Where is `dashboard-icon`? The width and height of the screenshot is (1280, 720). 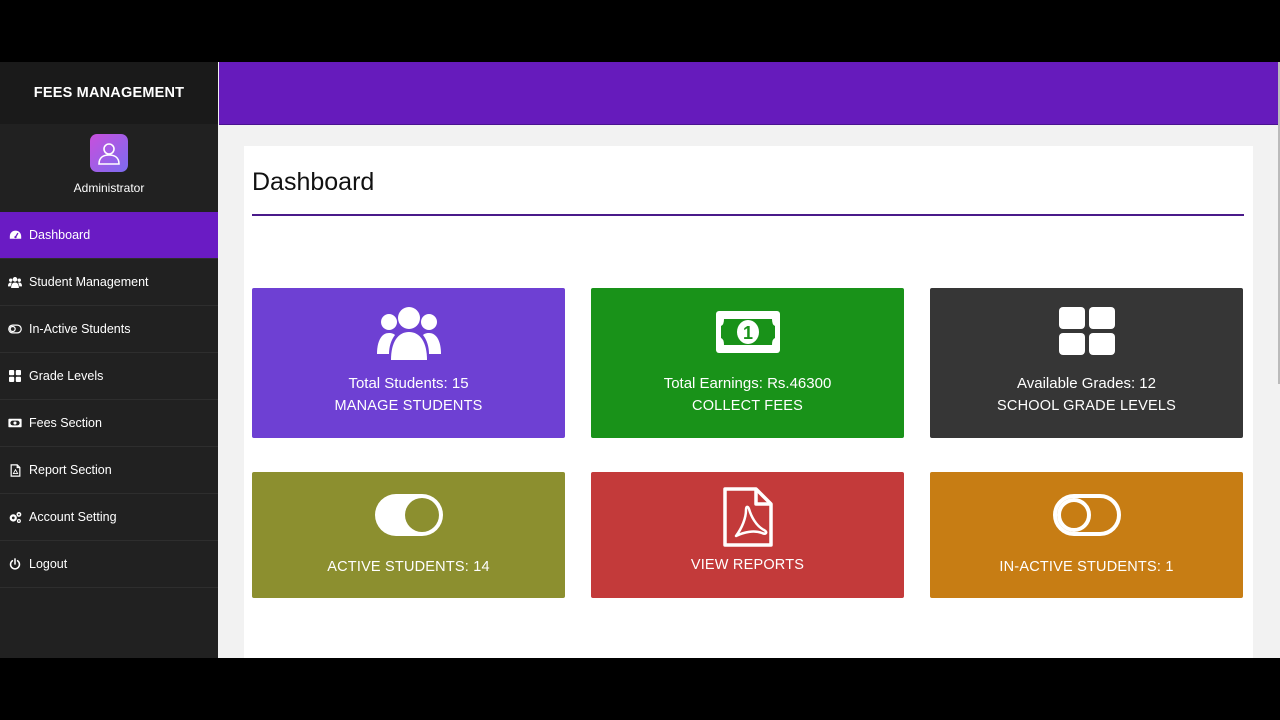
dashboard-icon is located at coordinates (15, 235).